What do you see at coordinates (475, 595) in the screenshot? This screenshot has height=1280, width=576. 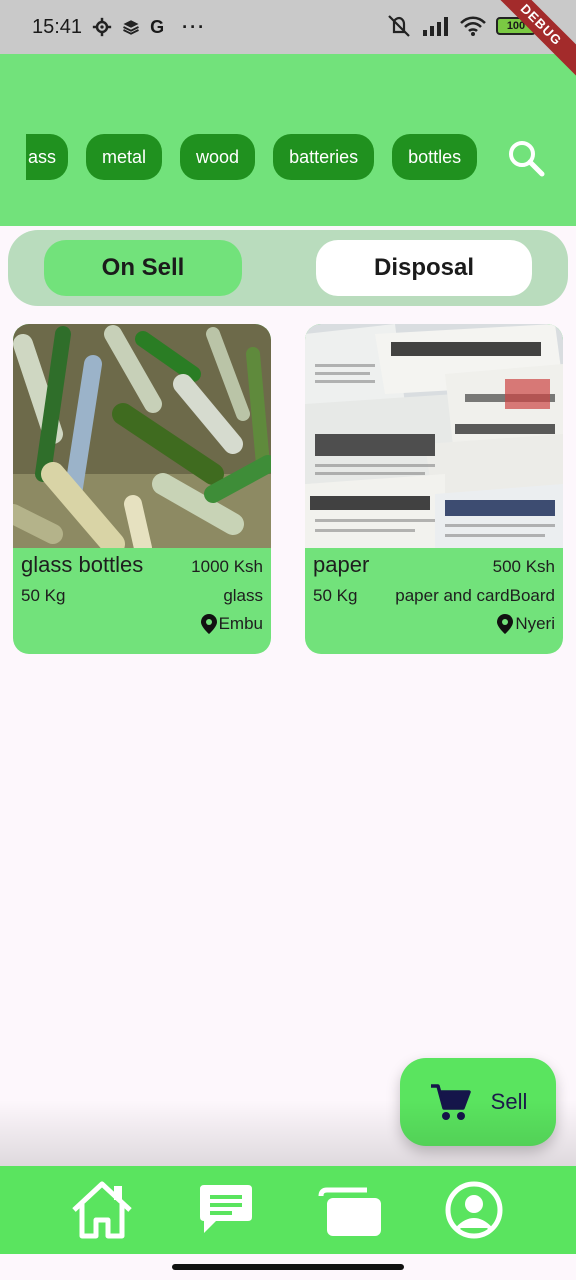 I see `listing-category: paper and cardBoard` at bounding box center [475, 595].